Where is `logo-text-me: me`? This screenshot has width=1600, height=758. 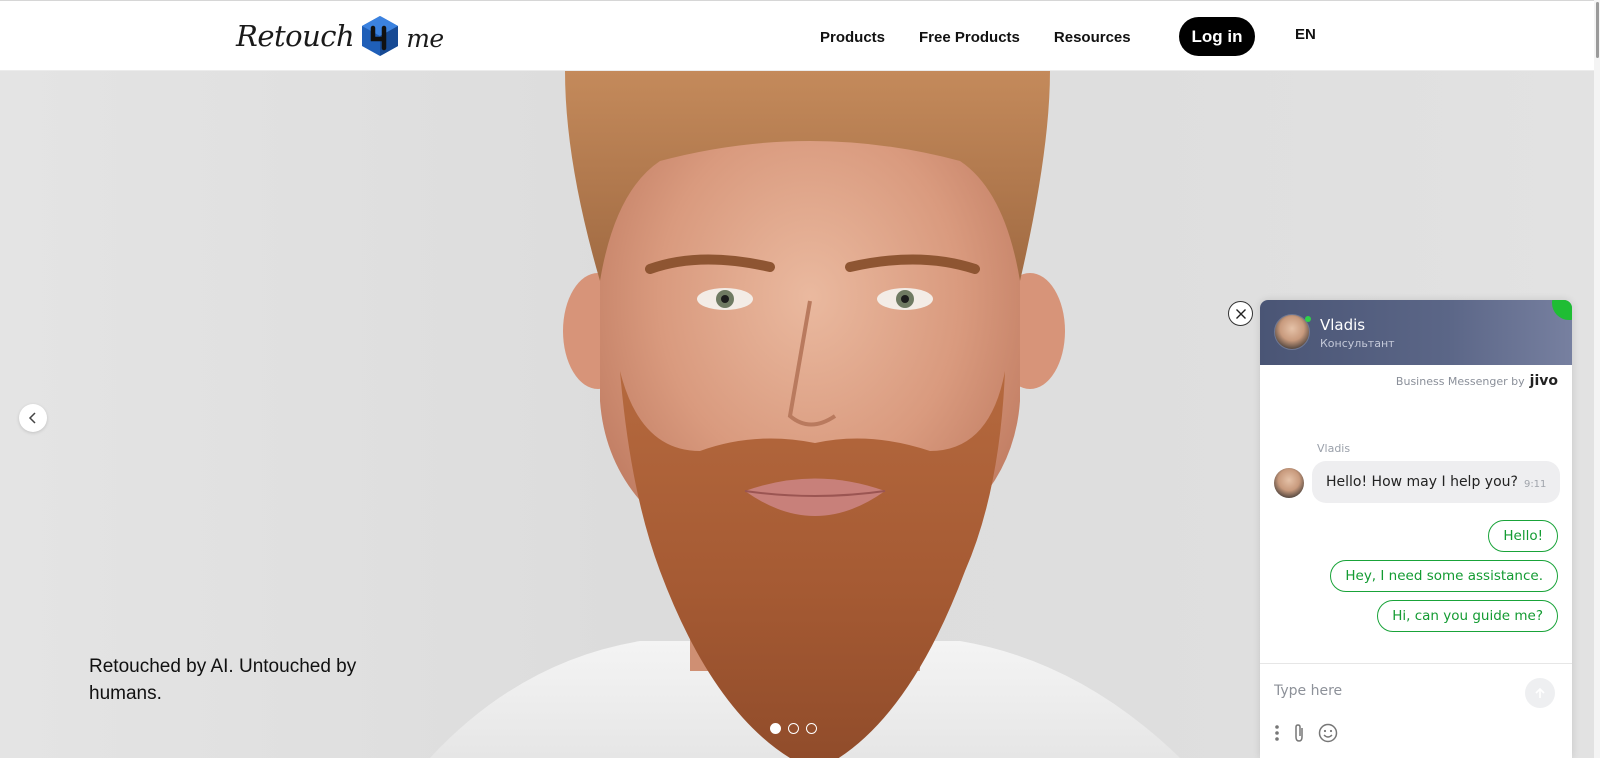 logo-text-me: me is located at coordinates (425, 38).